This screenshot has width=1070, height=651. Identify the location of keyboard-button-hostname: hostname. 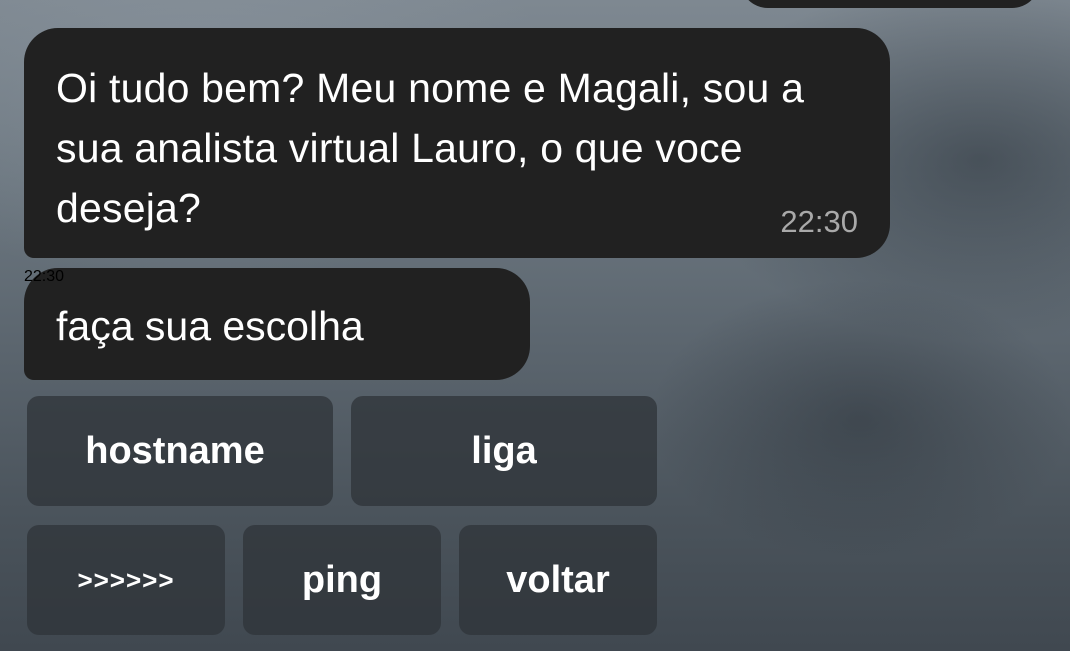
(180, 451).